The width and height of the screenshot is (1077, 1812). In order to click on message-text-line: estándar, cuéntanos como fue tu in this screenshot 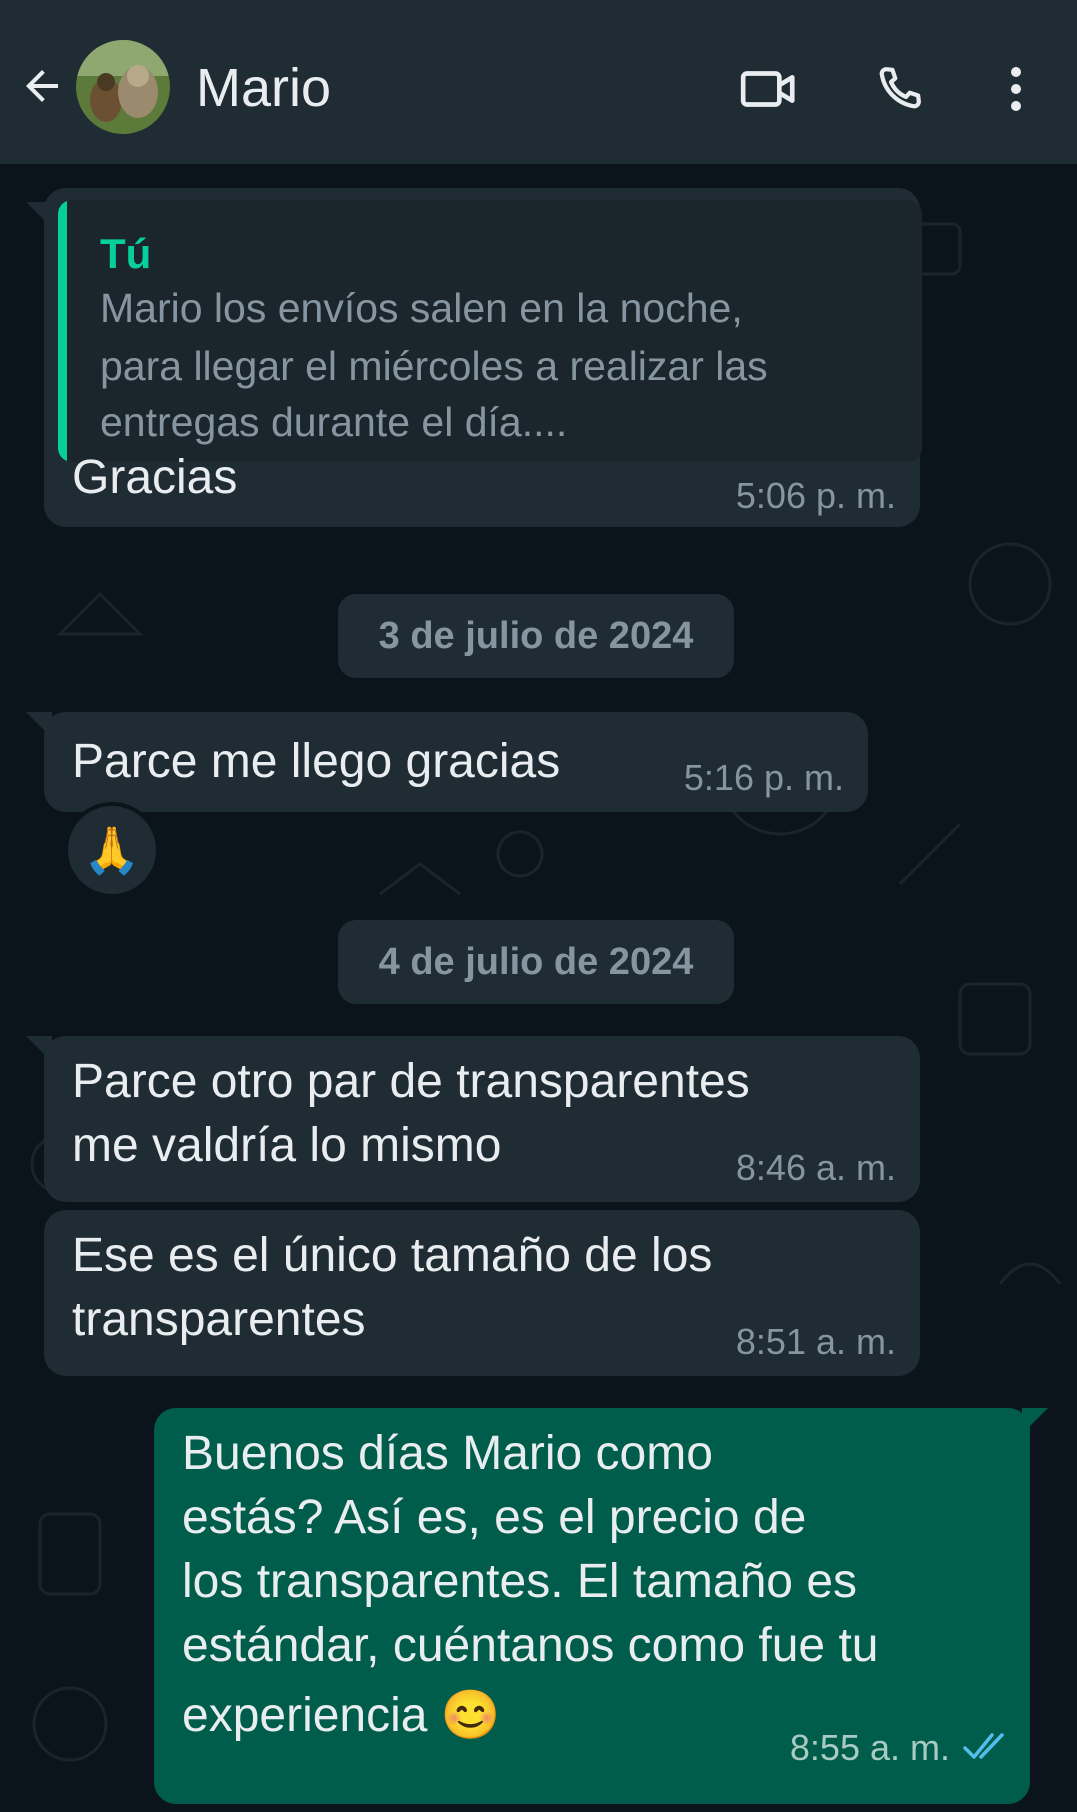, I will do `click(530, 1645)`.